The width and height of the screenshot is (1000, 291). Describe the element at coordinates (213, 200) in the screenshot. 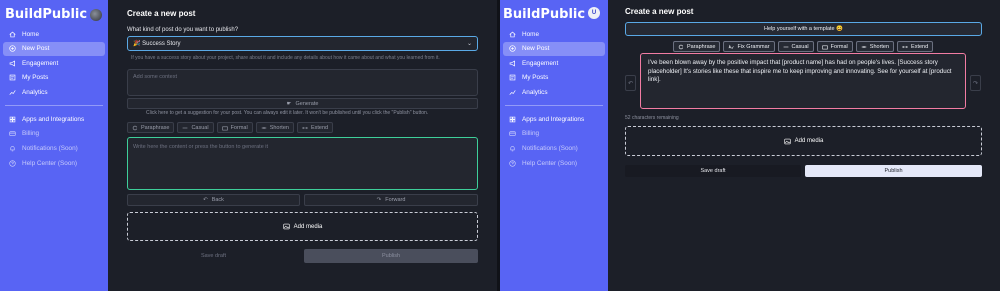

I see `back-button: ↶ Back` at that location.